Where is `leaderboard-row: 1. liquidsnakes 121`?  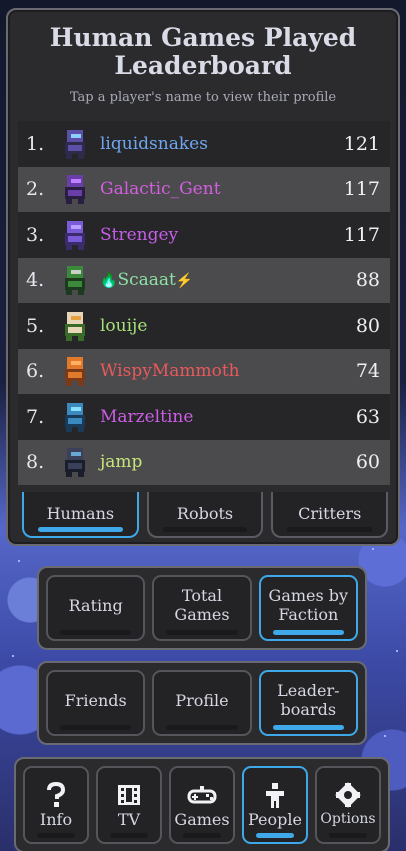
leaderboard-row: 1. liquidsnakes 121 is located at coordinates (204, 144).